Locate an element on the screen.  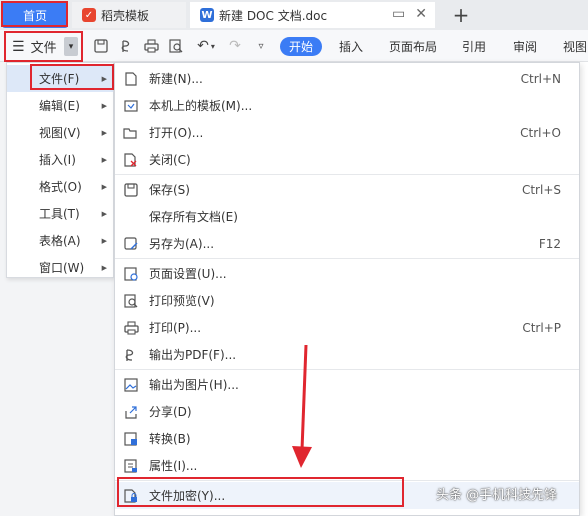
menu-item-label: 视图(V) is located at coordinates (60, 133).